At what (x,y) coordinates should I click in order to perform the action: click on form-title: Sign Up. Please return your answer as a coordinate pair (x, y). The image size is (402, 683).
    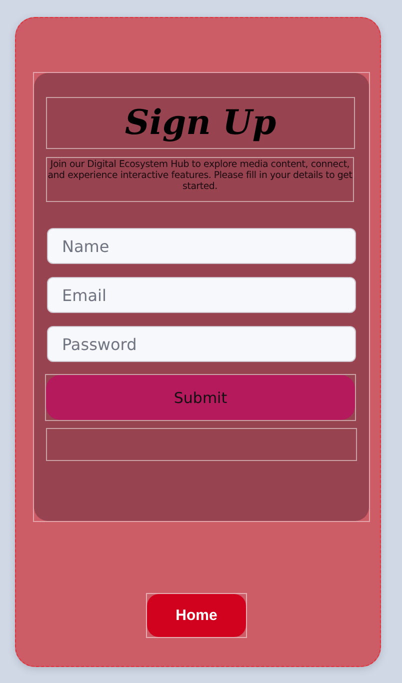
    Looking at the image, I should click on (200, 123).